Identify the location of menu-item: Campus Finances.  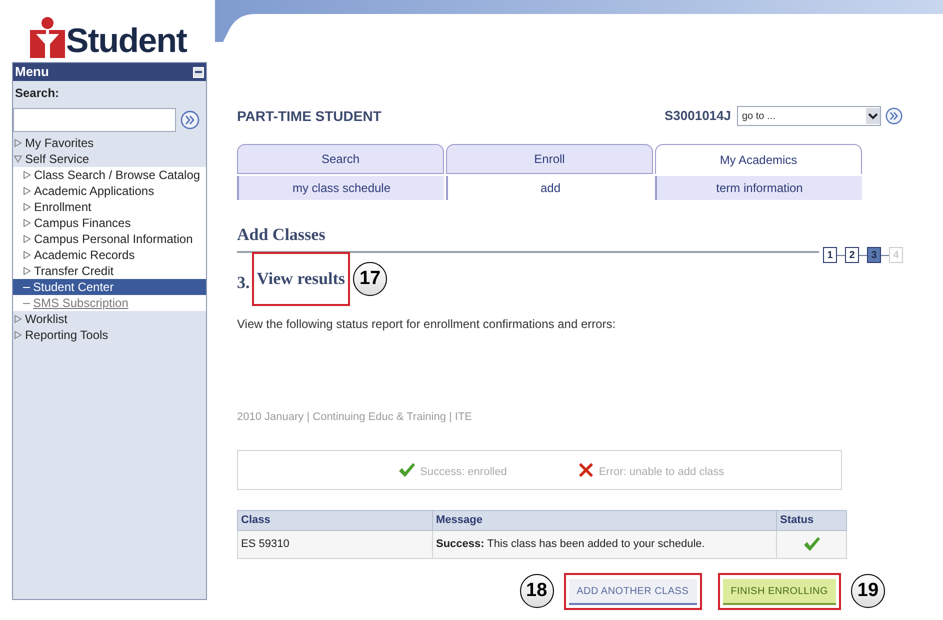
(109, 223).